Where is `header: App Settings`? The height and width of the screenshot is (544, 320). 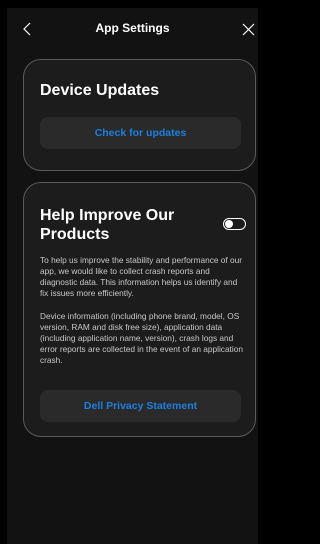 header: App Settings is located at coordinates (132, 28).